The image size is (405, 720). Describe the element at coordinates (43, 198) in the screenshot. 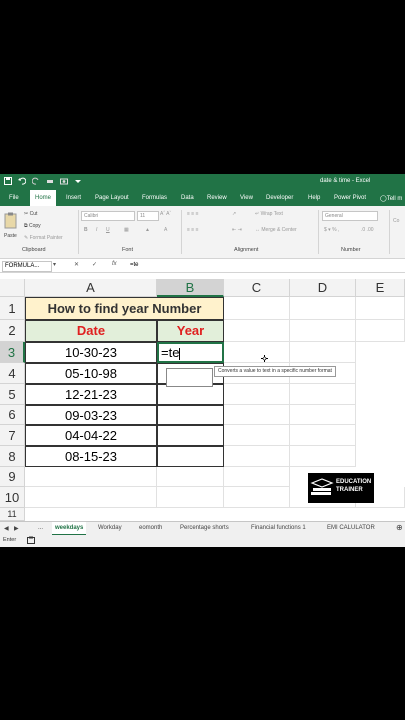

I see `tab-home: Home` at that location.